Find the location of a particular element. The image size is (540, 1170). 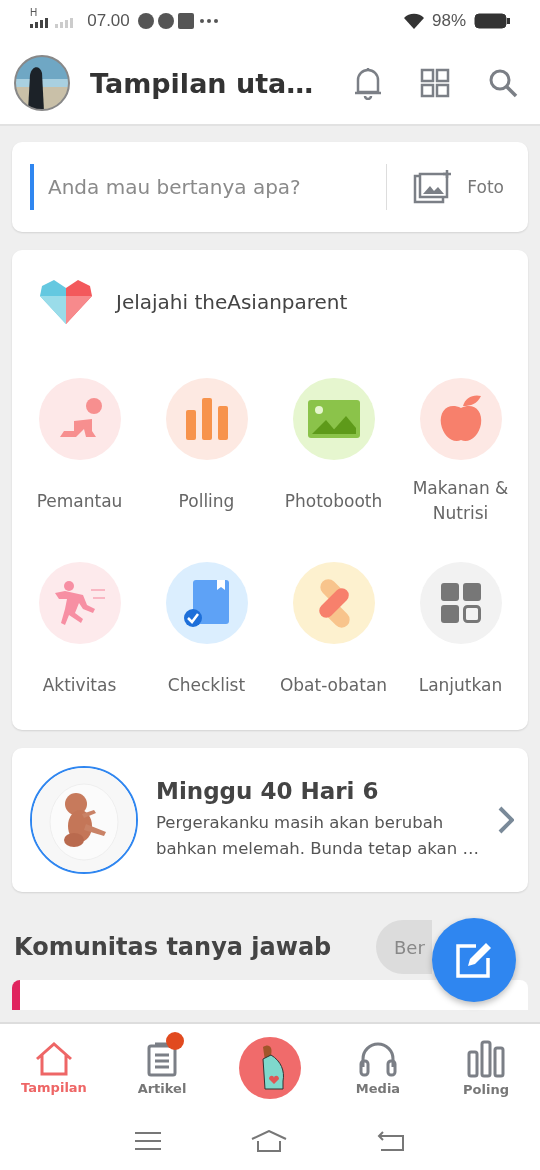

battery-icon is located at coordinates (492, 21).